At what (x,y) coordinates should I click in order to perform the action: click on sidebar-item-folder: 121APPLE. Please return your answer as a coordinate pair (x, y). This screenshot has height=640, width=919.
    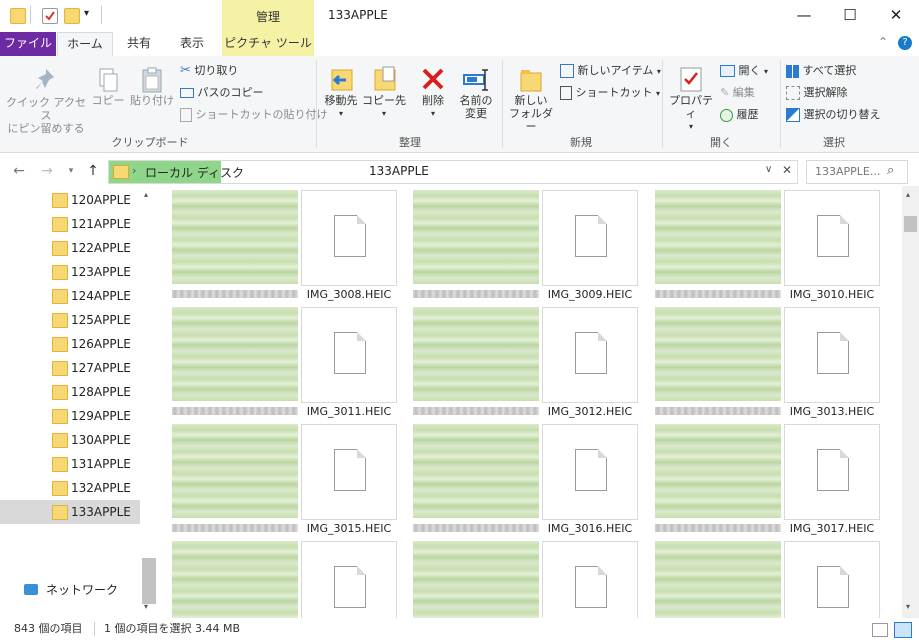
    Looking at the image, I should click on (70, 224).